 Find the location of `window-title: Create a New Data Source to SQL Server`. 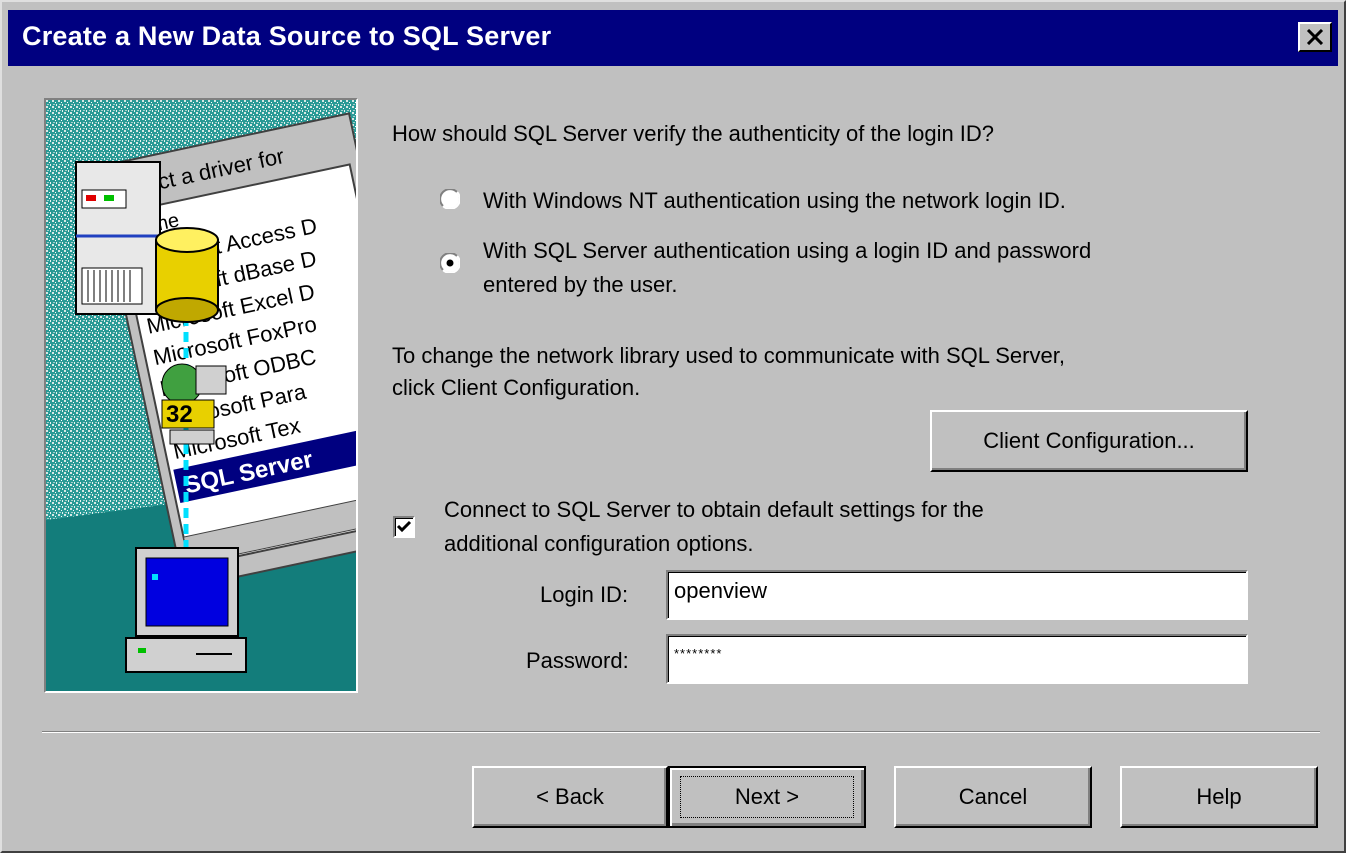

window-title: Create a New Data Source to SQL Server is located at coordinates (287, 36).